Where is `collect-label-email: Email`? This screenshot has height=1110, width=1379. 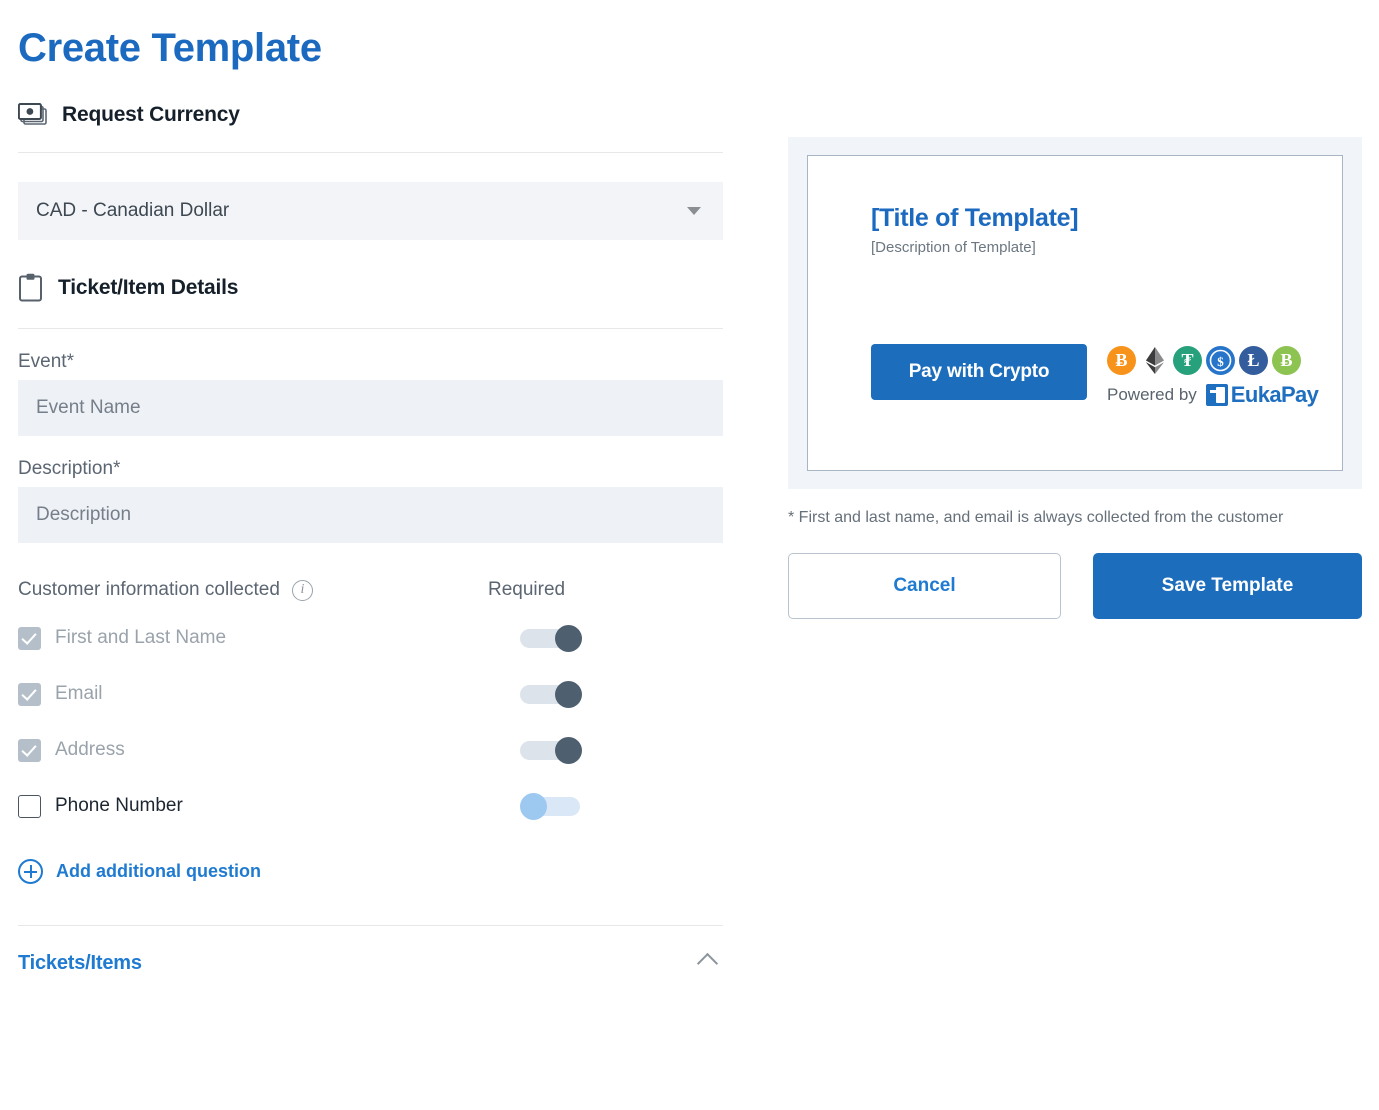 collect-label-email: Email is located at coordinates (79, 693).